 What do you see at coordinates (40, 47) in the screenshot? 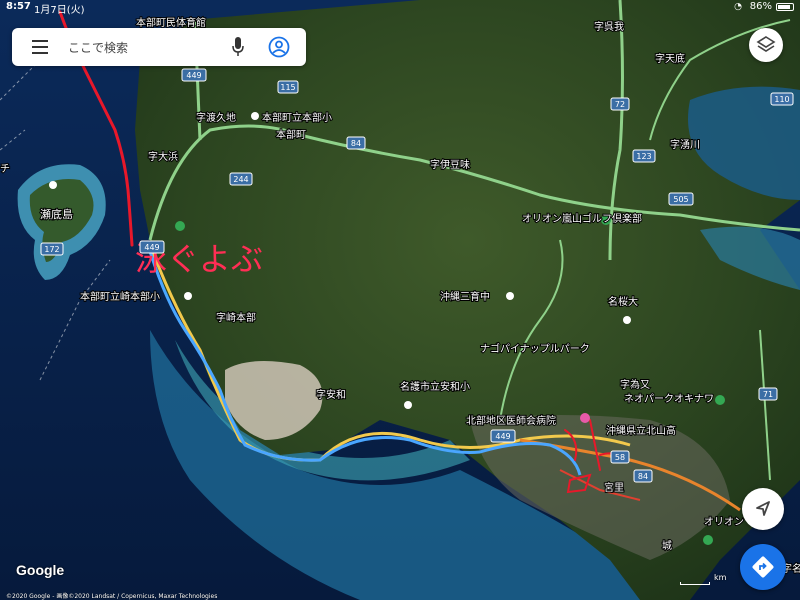
I see `menu-icon` at bounding box center [40, 47].